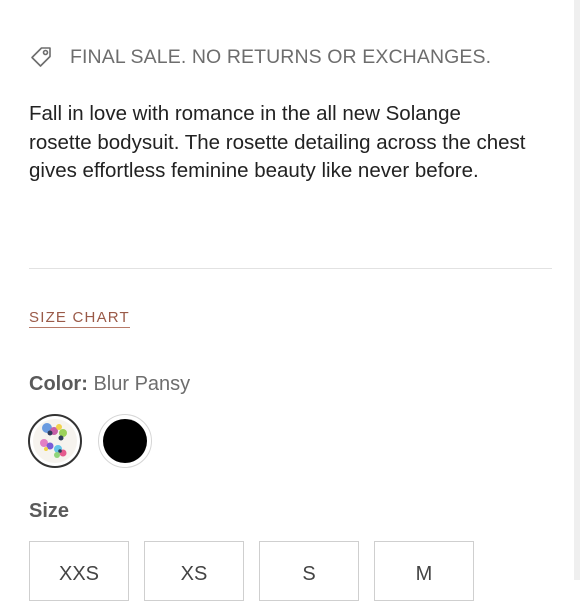  What do you see at coordinates (577, 290) in the screenshot?
I see `scrollbar` at bounding box center [577, 290].